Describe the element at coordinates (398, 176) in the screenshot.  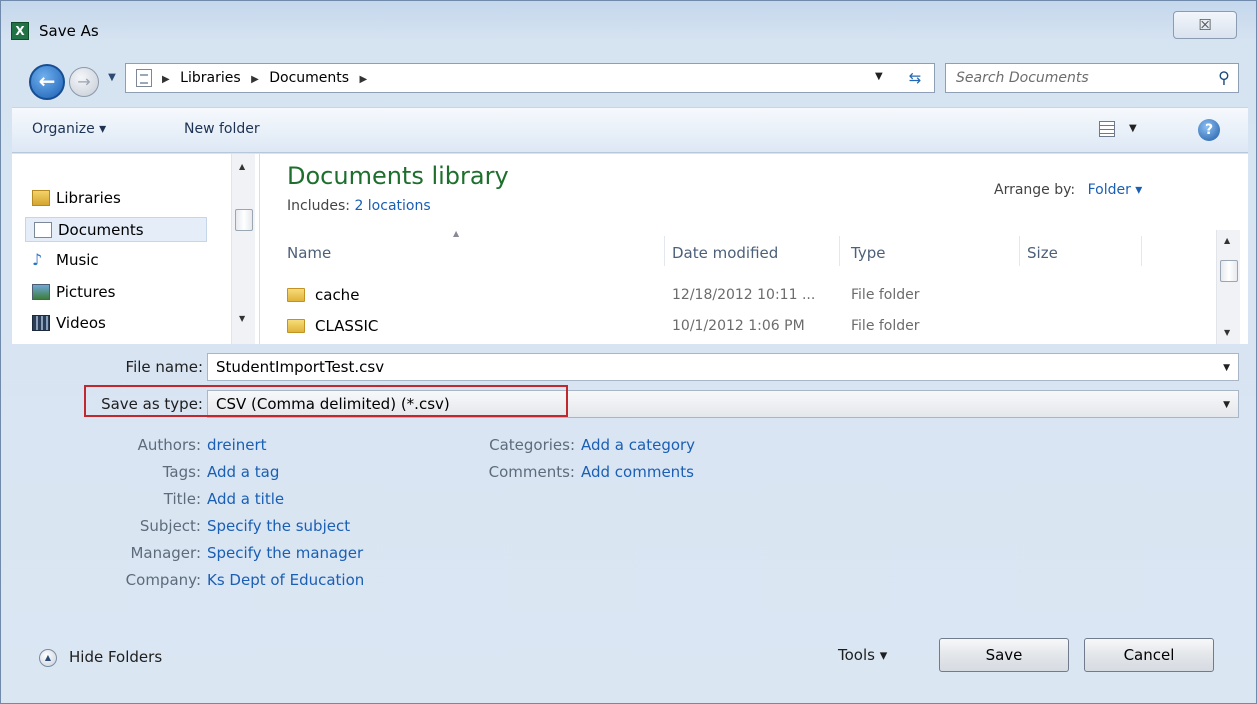
I see `library-title: Documents library` at that location.